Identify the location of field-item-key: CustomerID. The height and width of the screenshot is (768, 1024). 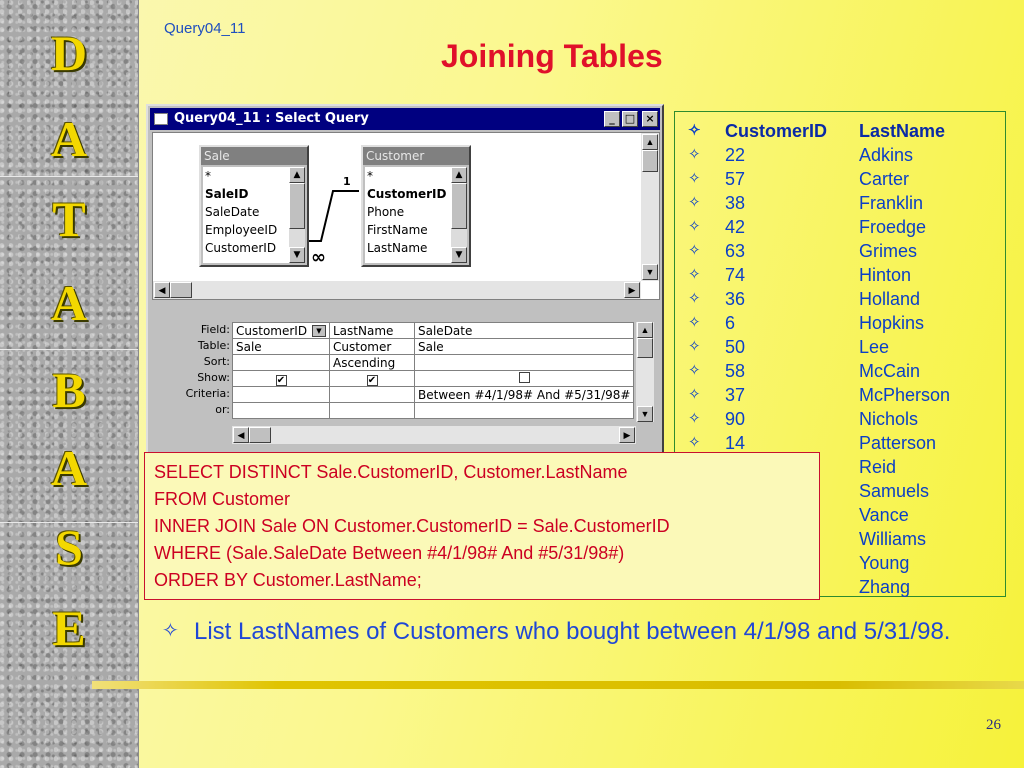
(408, 194).